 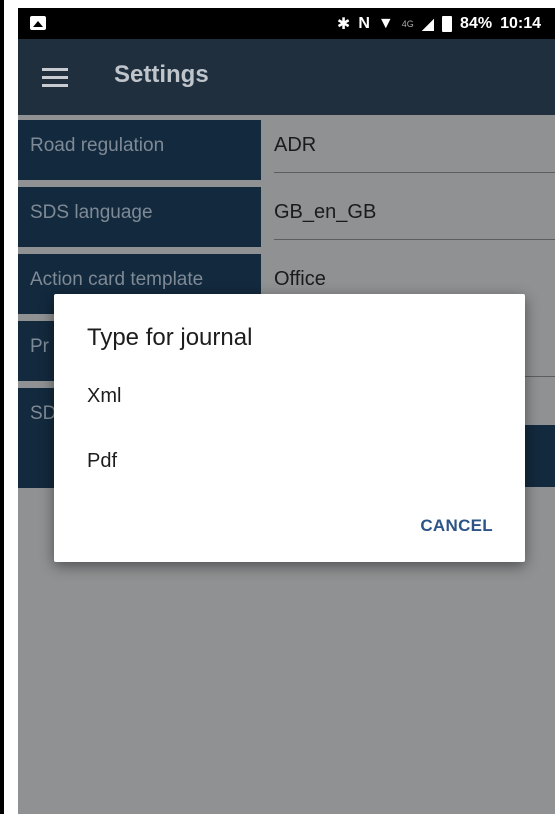 What do you see at coordinates (343, 24) in the screenshot?
I see `bluetooth-icon: ✱` at bounding box center [343, 24].